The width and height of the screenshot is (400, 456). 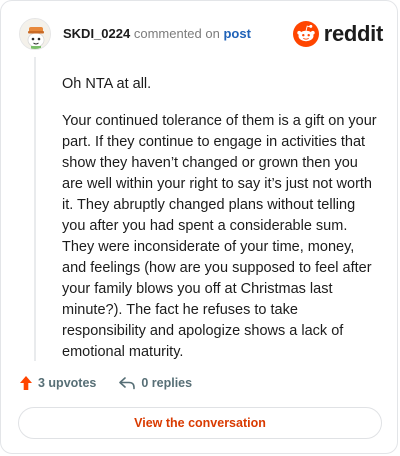 What do you see at coordinates (35, 209) in the screenshot?
I see `thread-line` at bounding box center [35, 209].